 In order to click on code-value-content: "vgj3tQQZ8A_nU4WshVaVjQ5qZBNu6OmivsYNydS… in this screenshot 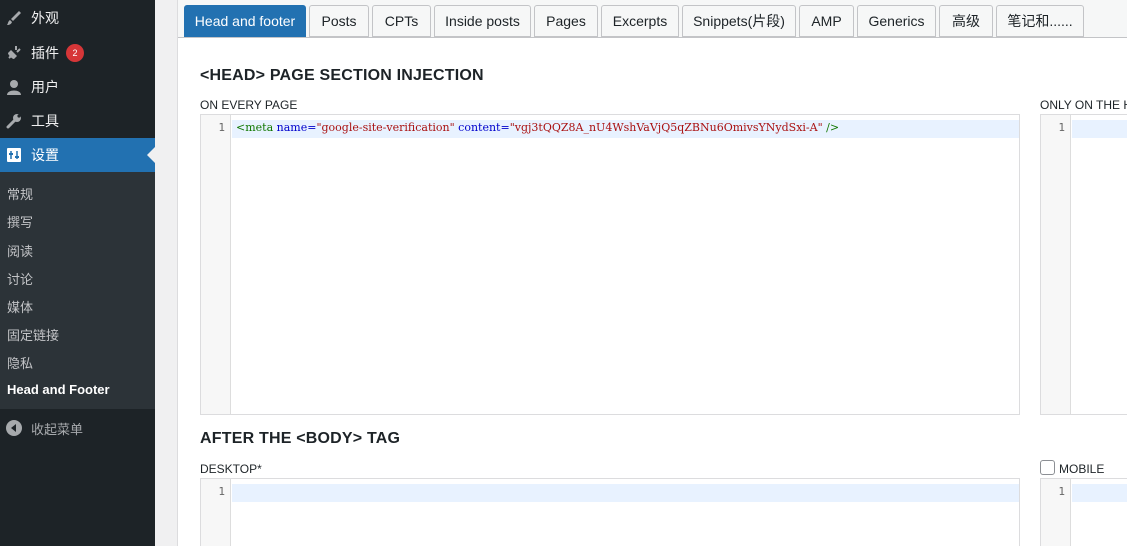, I will do `click(666, 127)`.